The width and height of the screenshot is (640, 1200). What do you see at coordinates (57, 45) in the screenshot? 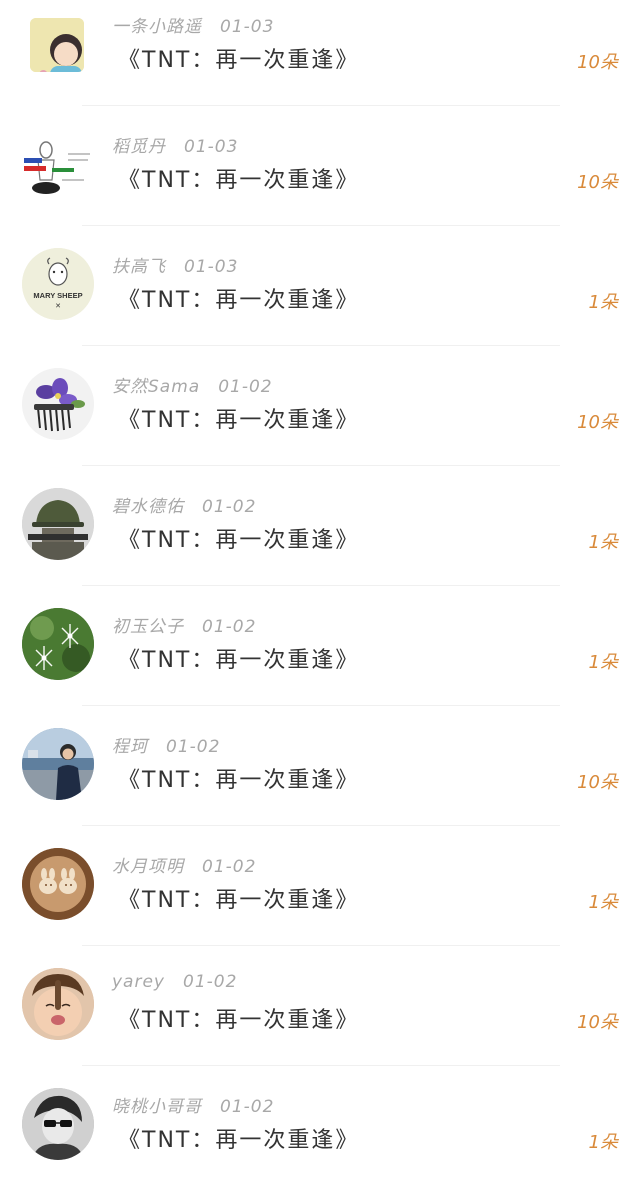
I see `anime-girl-avatar` at bounding box center [57, 45].